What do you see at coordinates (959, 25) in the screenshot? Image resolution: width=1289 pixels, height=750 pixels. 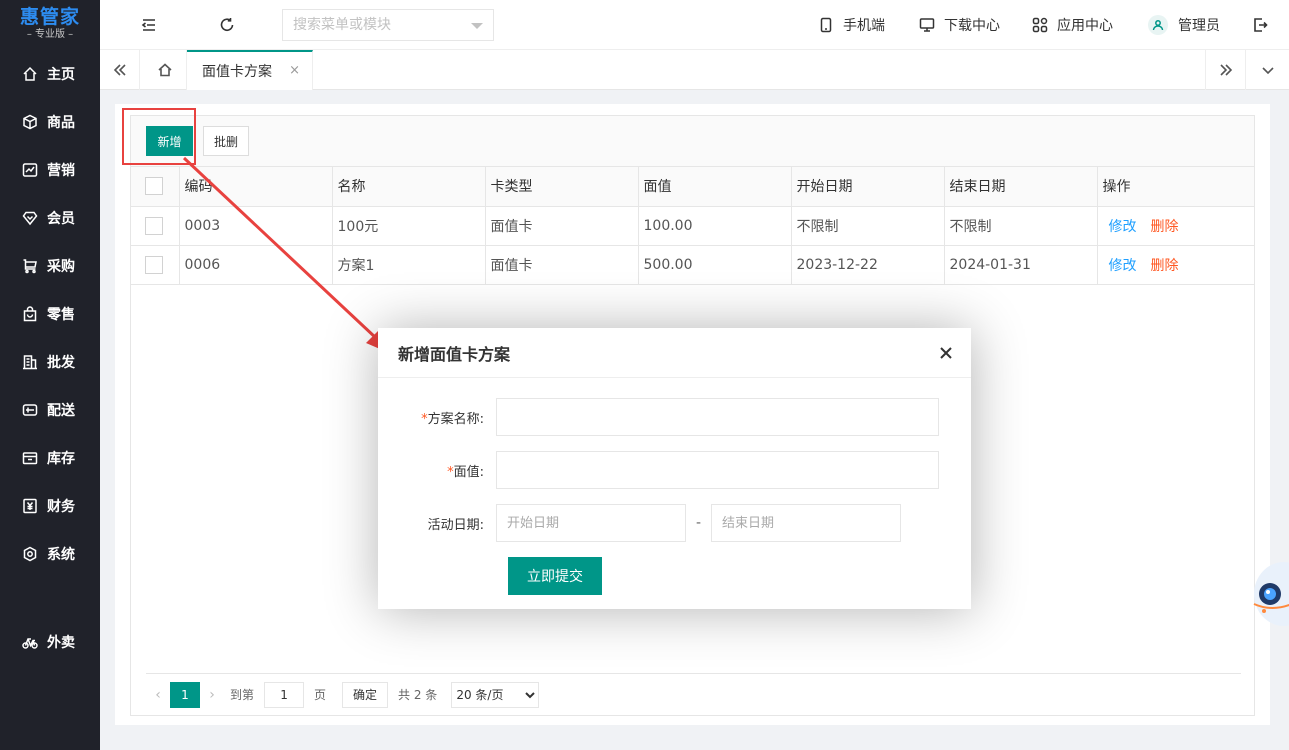 I see `download-center-link: 下载中心` at bounding box center [959, 25].